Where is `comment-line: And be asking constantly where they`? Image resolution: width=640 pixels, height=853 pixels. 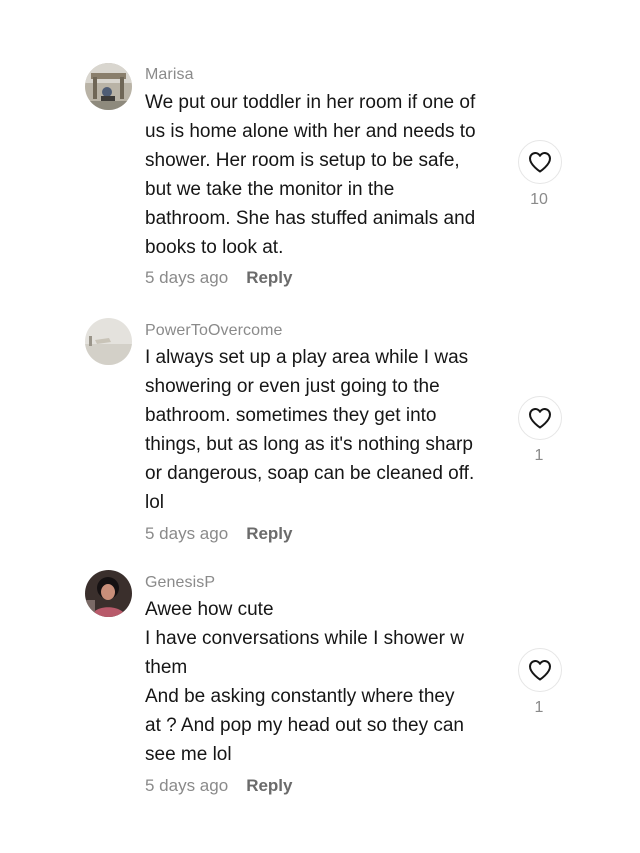 comment-line: And be asking constantly where they is located at coordinates (300, 696).